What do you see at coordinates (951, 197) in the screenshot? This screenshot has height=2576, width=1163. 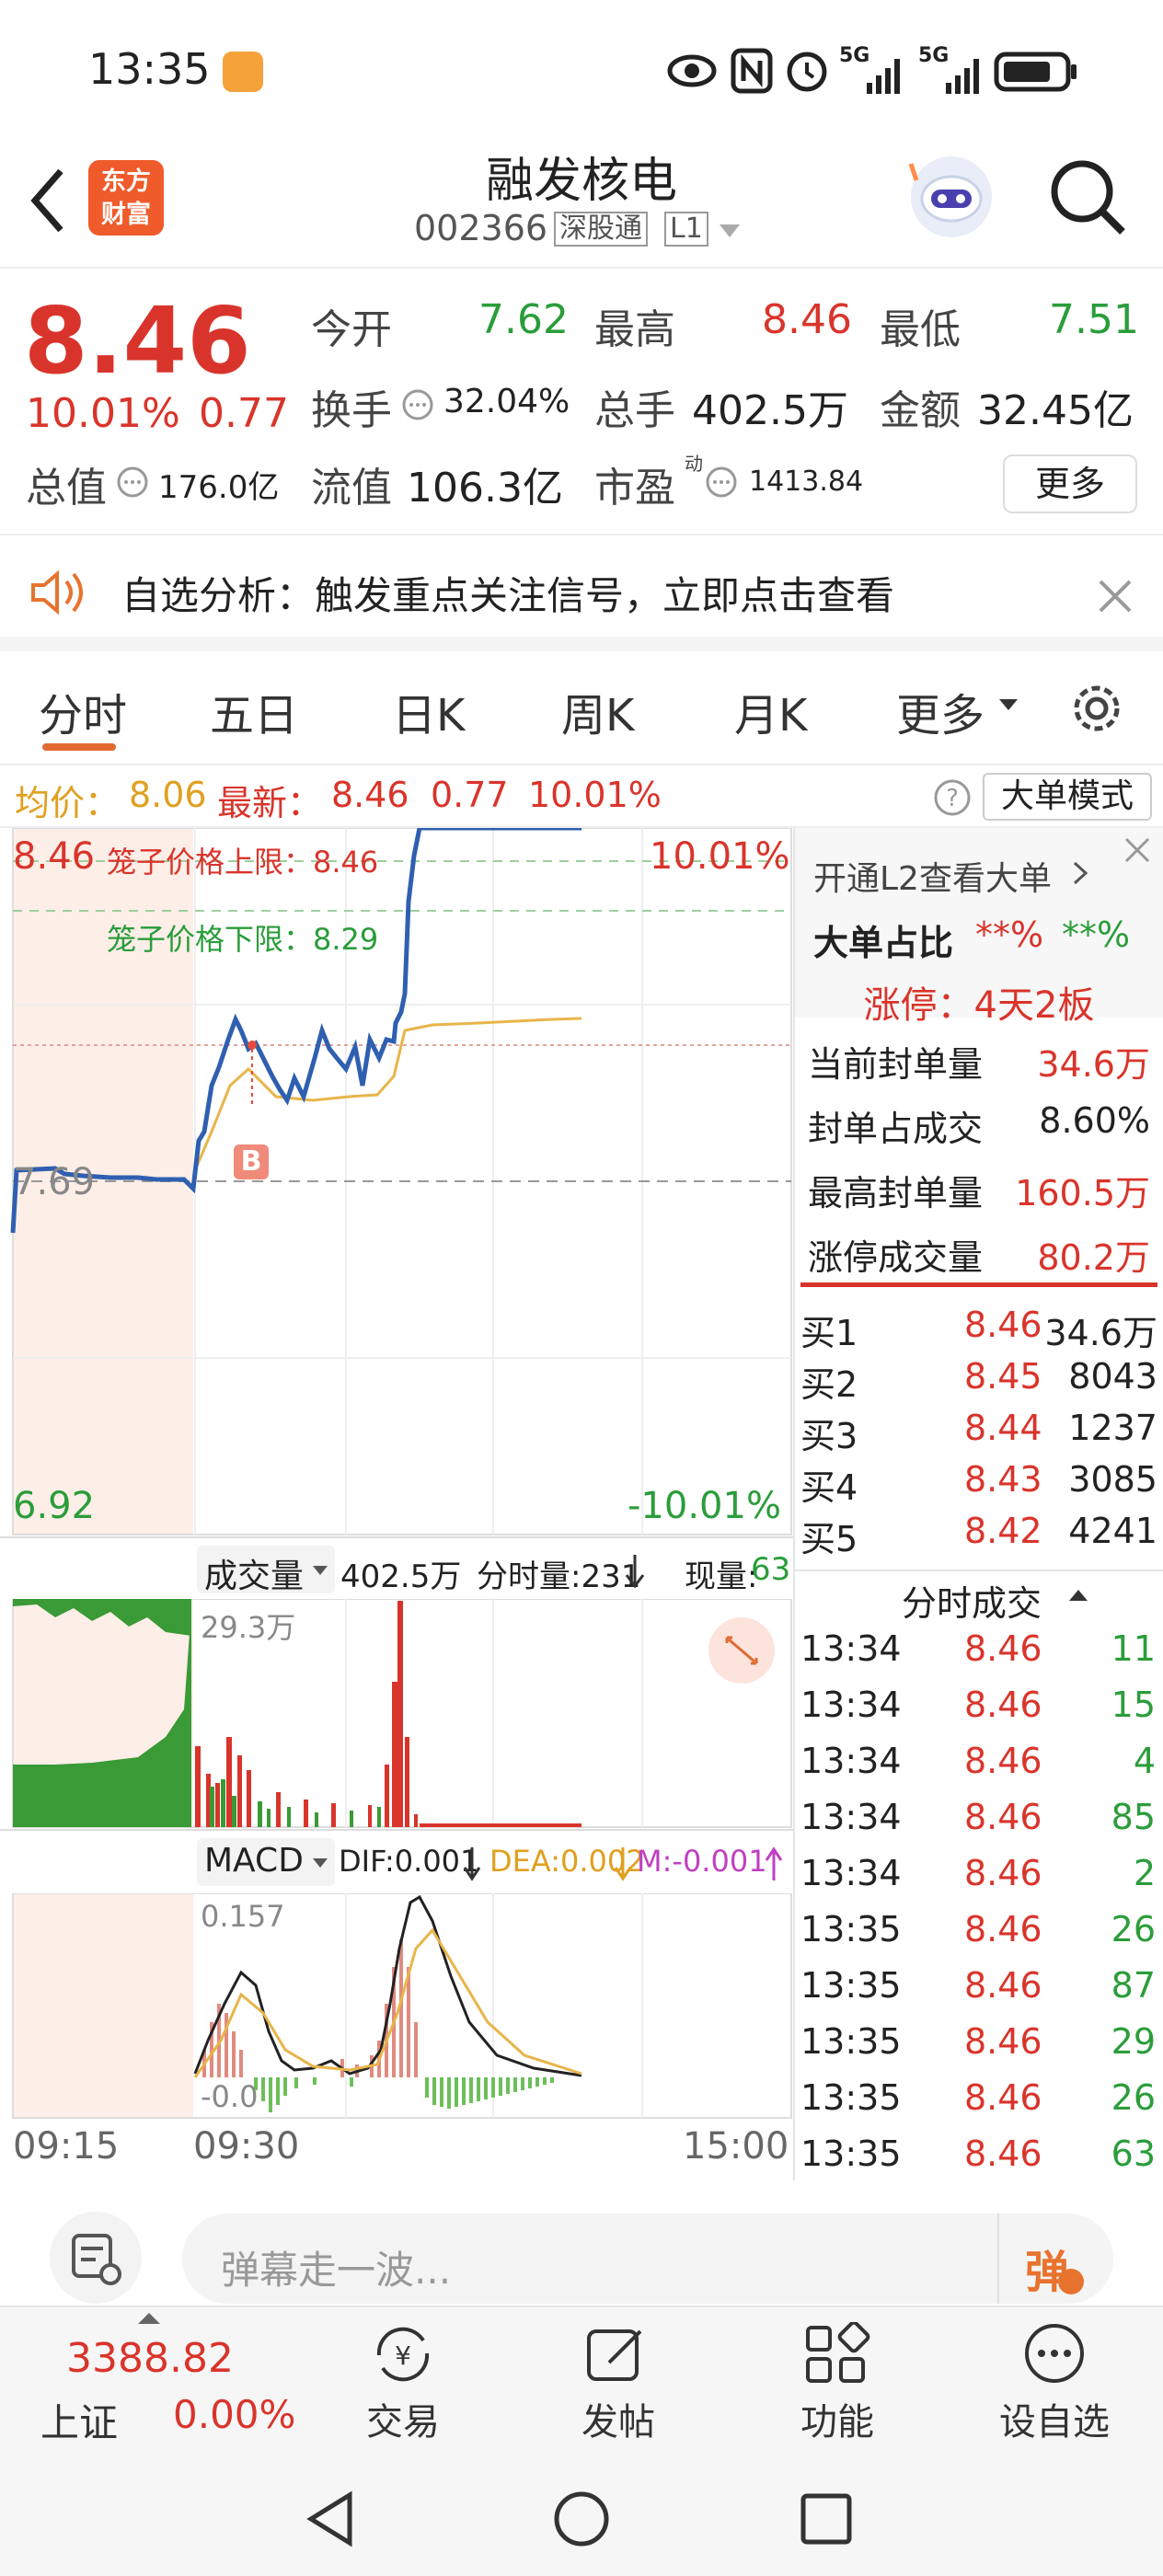 I see `robot-avatar-icon` at bounding box center [951, 197].